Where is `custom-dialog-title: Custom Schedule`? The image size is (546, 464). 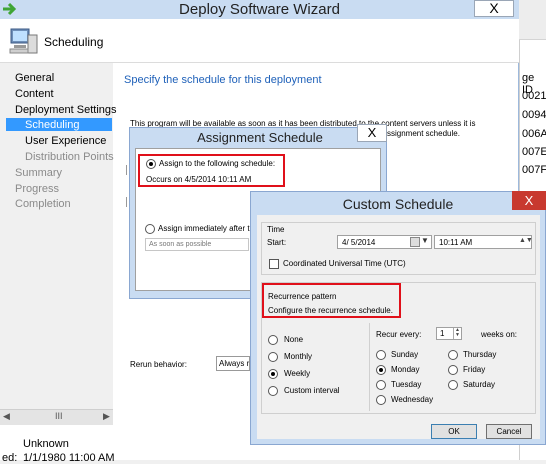 custom-dialog-title: Custom Schedule is located at coordinates (398, 204).